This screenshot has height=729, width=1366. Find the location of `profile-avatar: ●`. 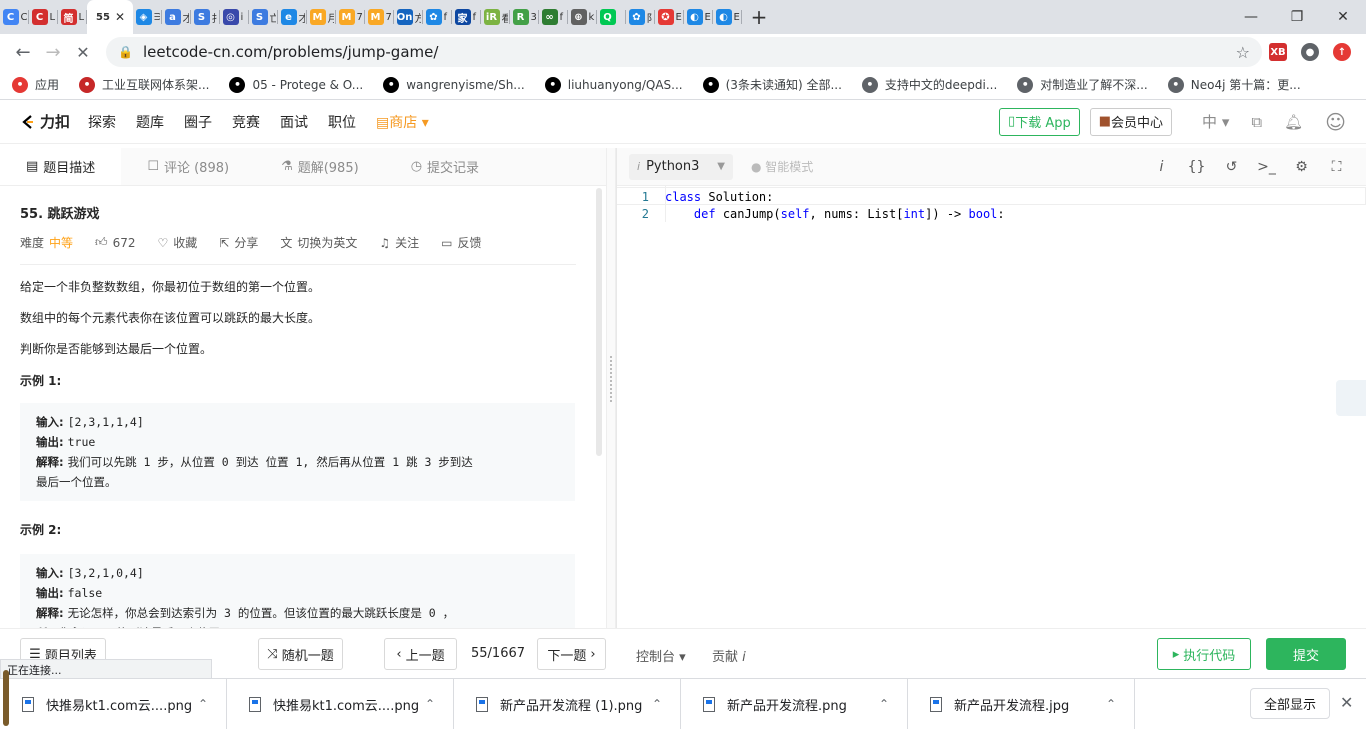

profile-avatar: ● is located at coordinates (1310, 52).